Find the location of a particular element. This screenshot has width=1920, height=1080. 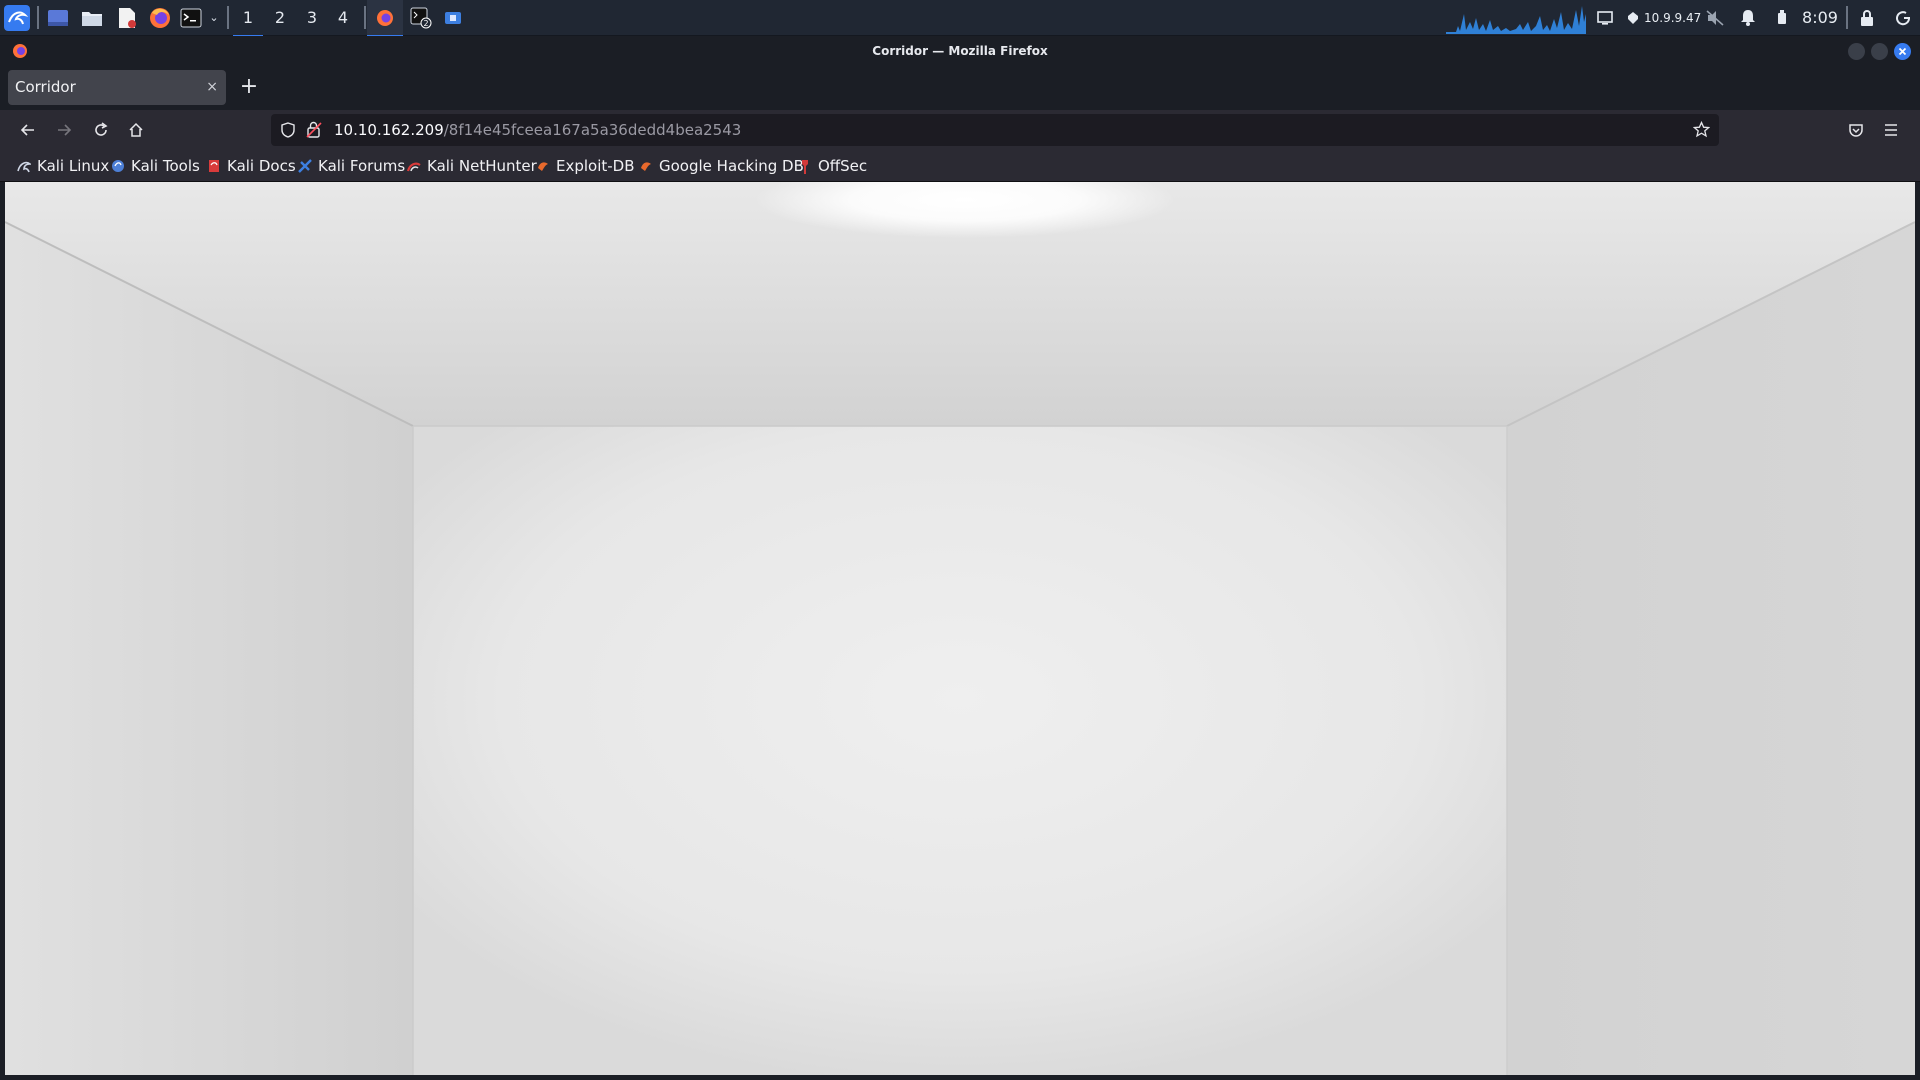

home-button is located at coordinates (136, 130).